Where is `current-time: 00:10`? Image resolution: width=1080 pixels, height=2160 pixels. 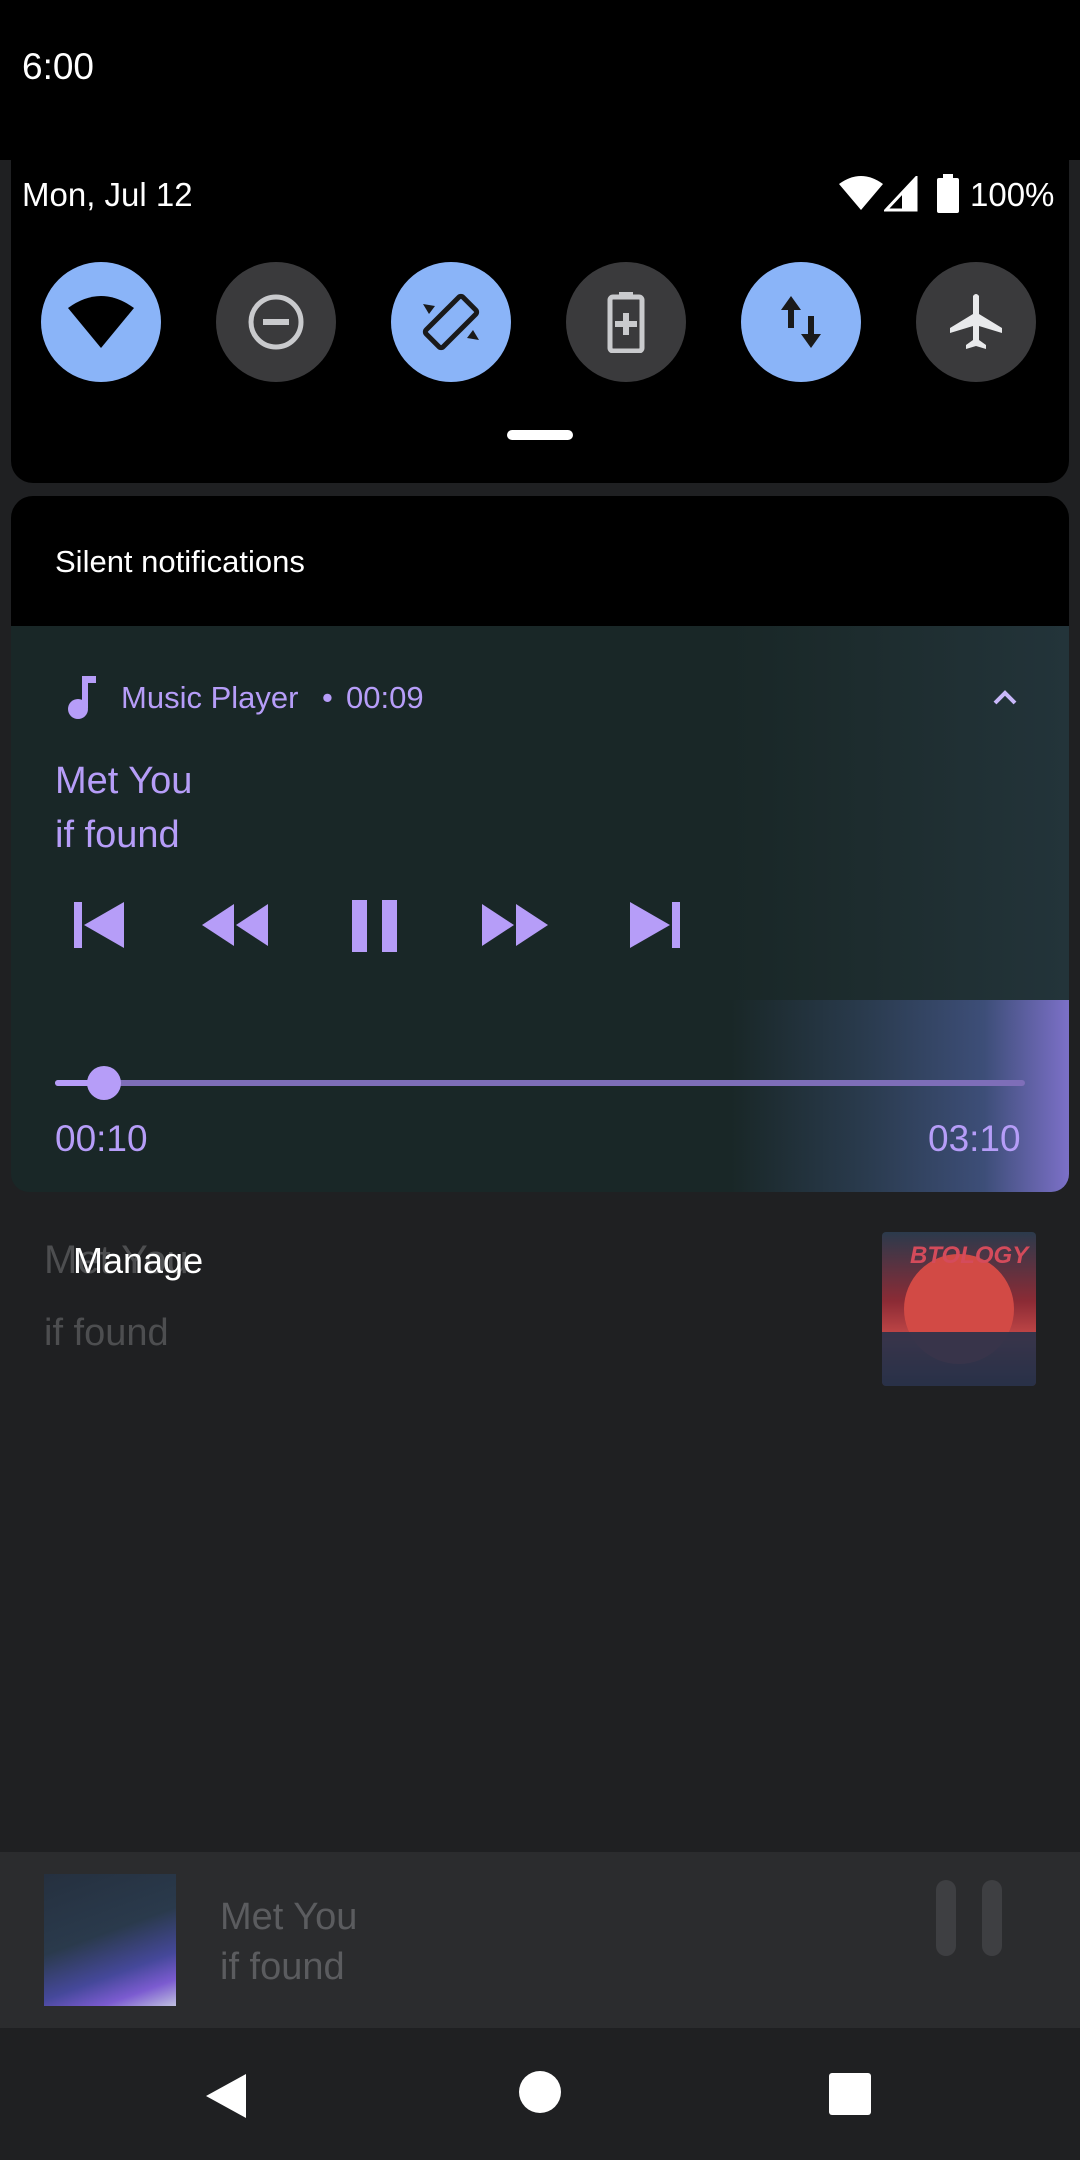 current-time: 00:10 is located at coordinates (101, 1138).